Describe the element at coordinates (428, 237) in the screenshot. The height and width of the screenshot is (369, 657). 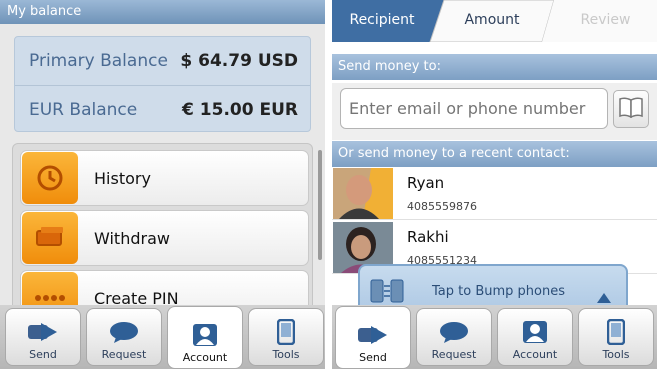
I see `contact-name: Rakhi` at that location.